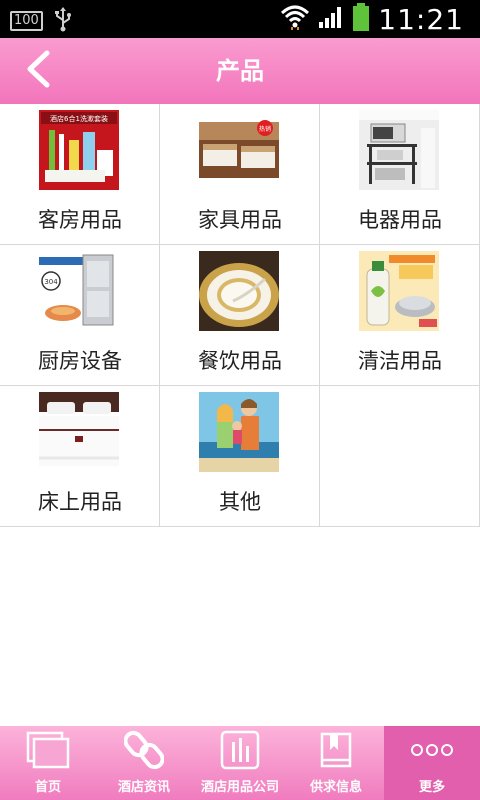 The width and height of the screenshot is (480, 800). I want to click on nav-item-supply-demand: 供求信息, so click(336, 763).